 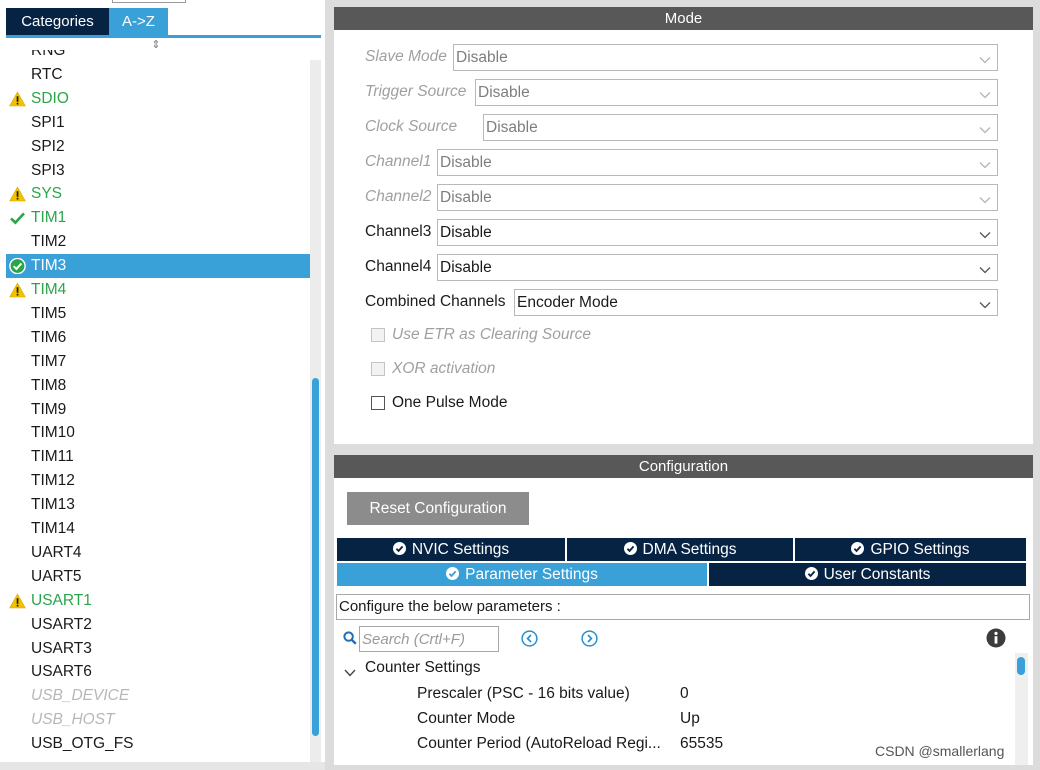 I want to click on param-counter-mode-value: Up, so click(x=690, y=719).